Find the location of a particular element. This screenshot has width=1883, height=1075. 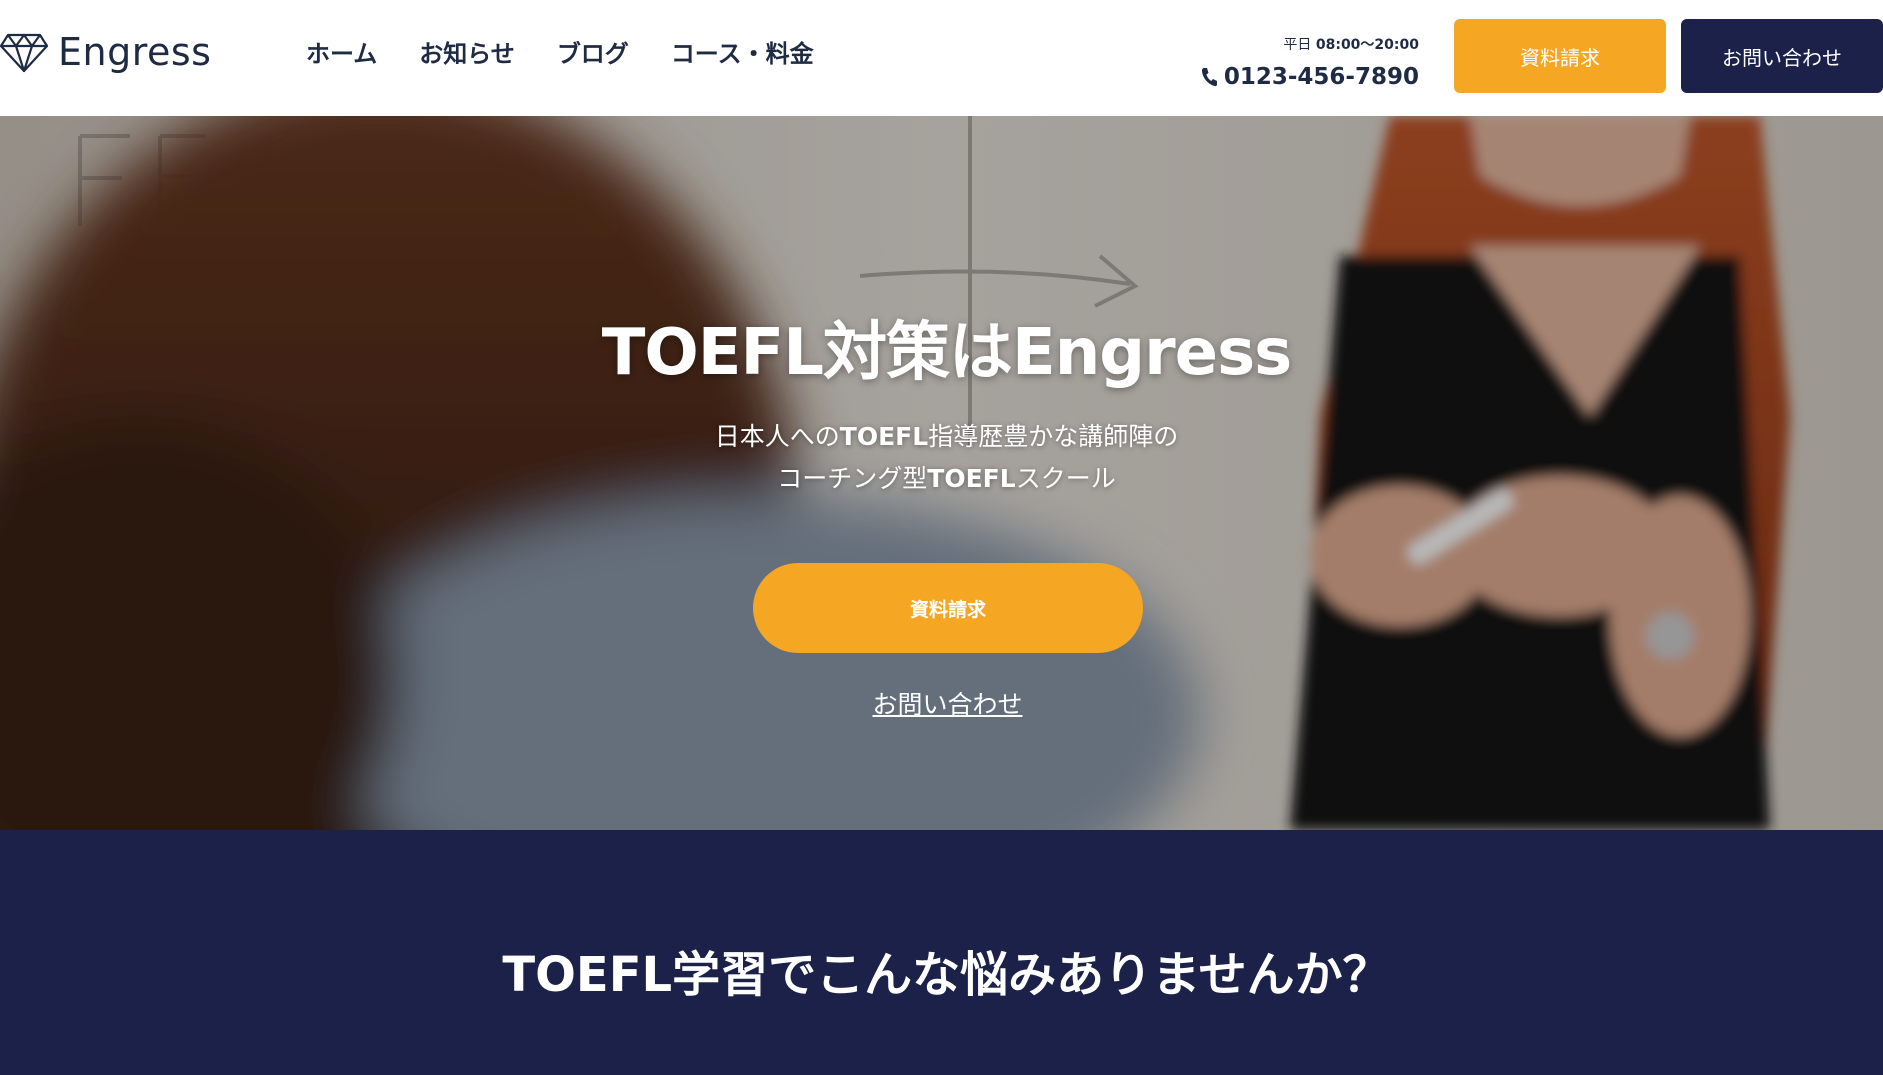

hero-request-docs-button: 資料請求 is located at coordinates (948, 608).